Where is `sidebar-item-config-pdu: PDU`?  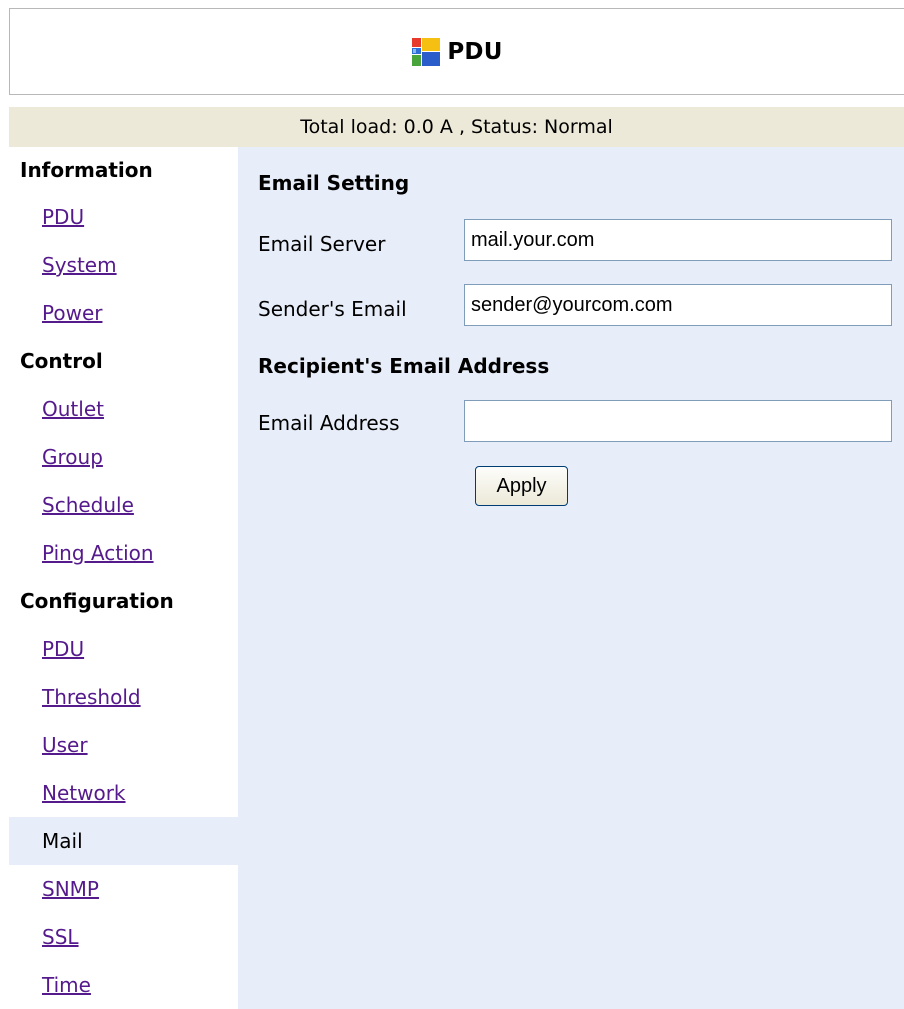 sidebar-item-config-pdu: PDU is located at coordinates (123, 649).